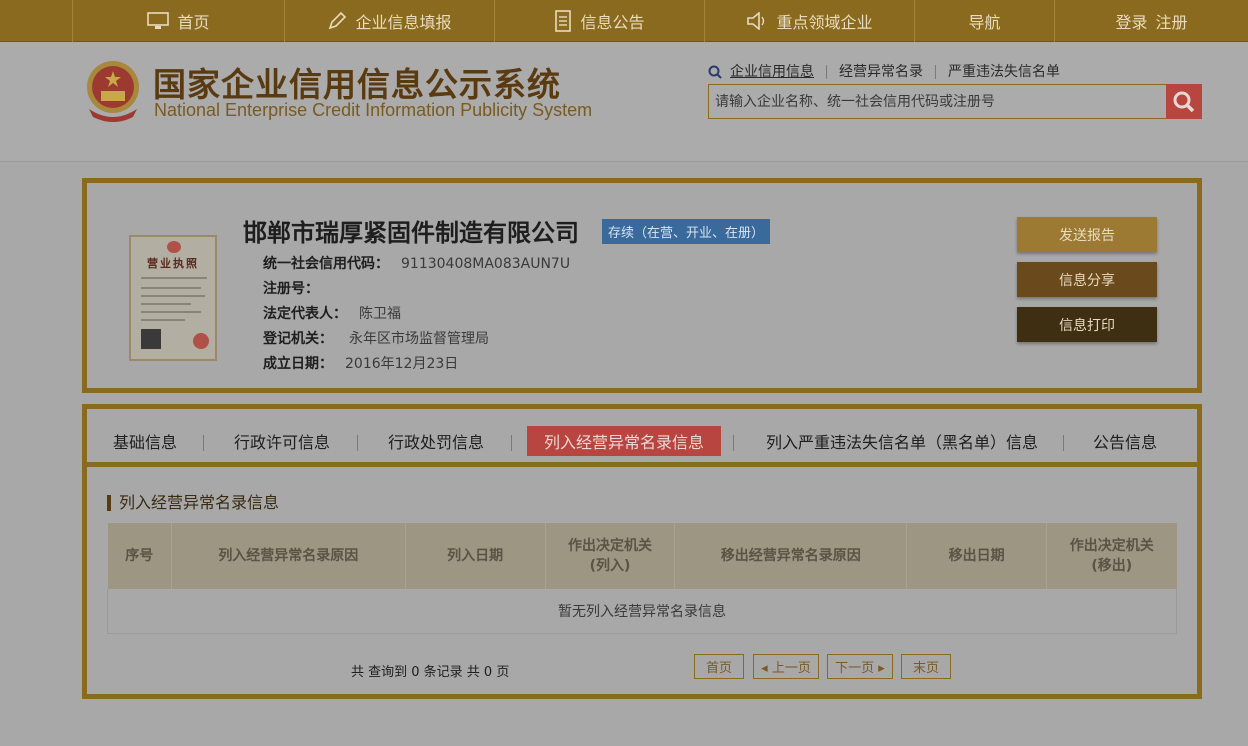 The height and width of the screenshot is (746, 1248). I want to click on nav-key-fields: 重点领域企业, so click(809, 21).